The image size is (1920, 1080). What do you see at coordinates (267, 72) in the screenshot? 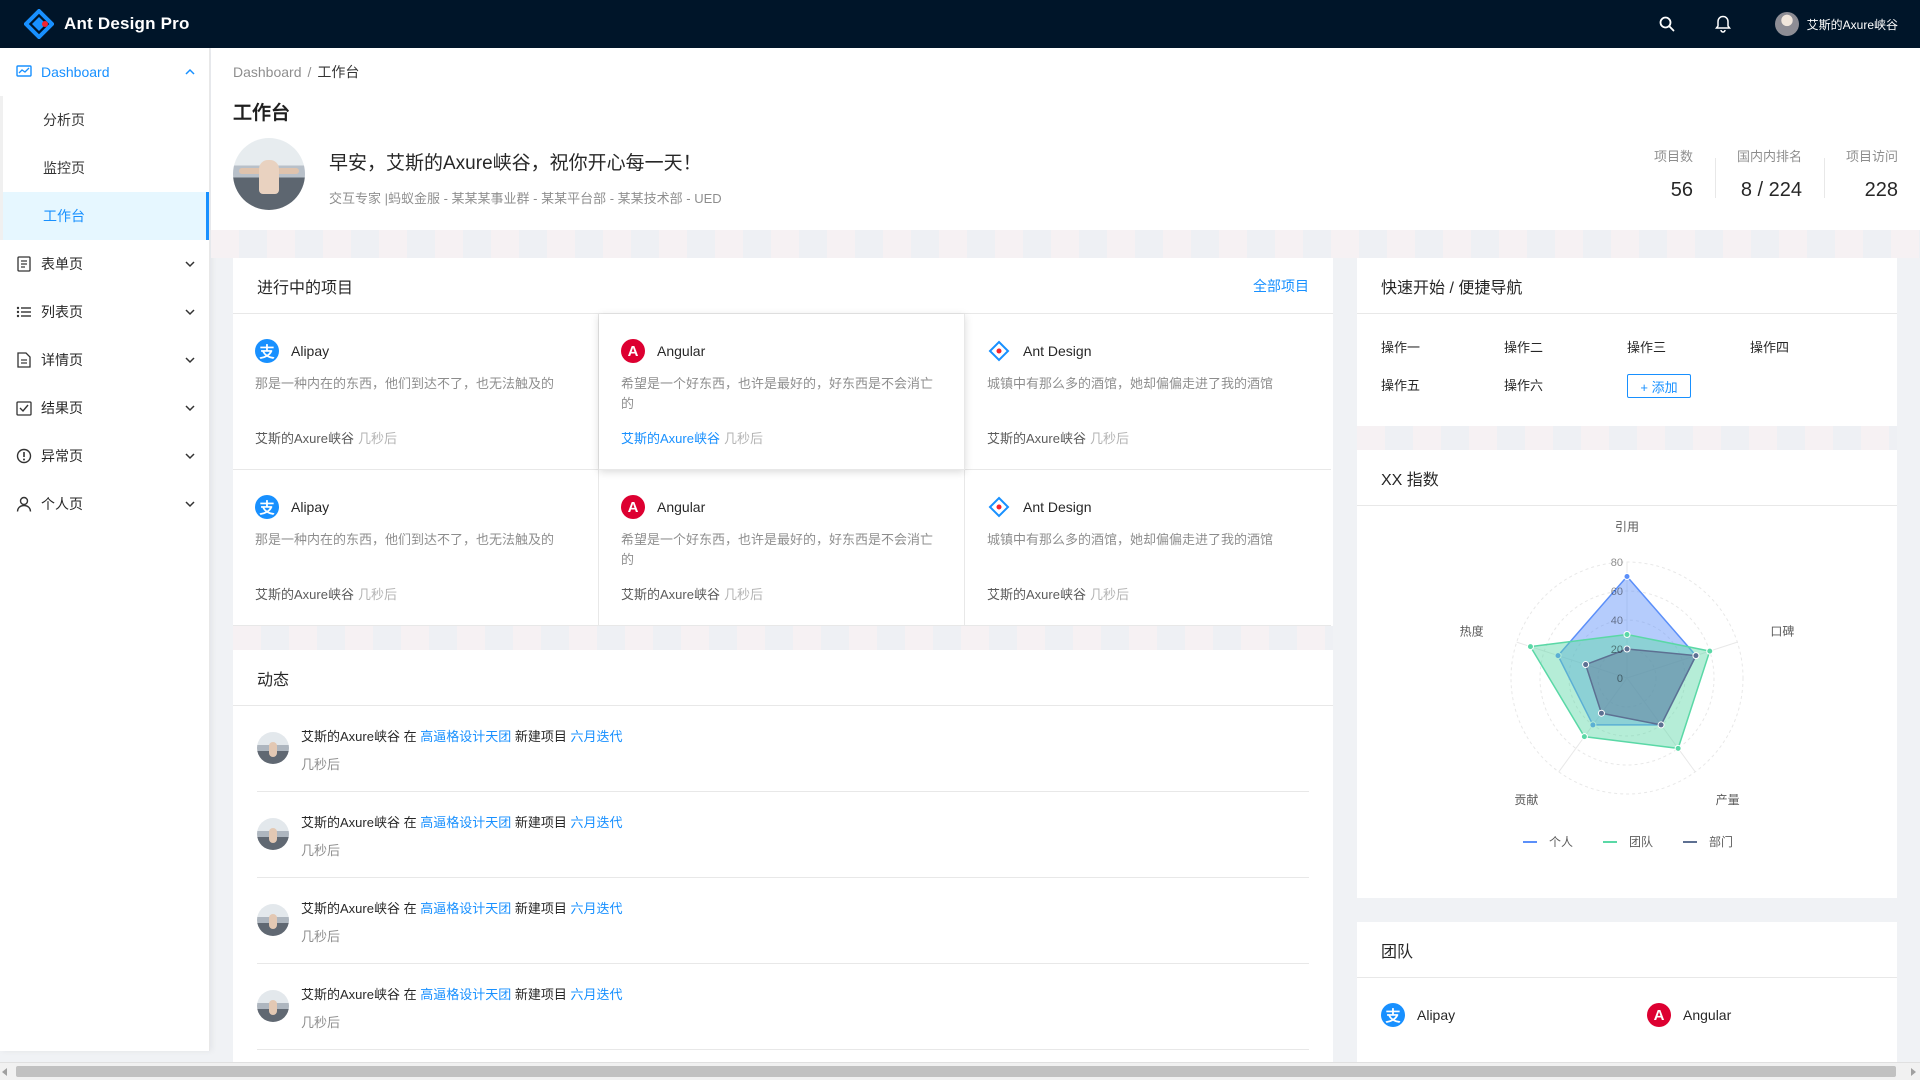
I see `breadcrumb-item-dashboard: Dashboard` at bounding box center [267, 72].